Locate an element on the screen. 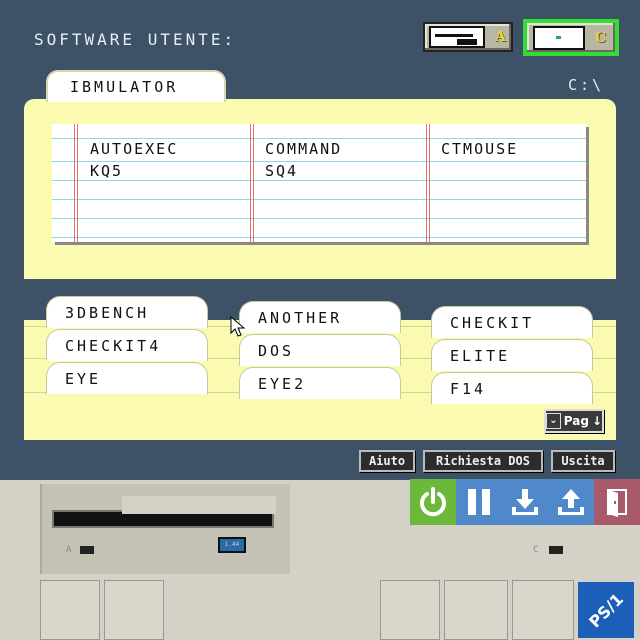 Image resolution: width=640 pixels, height=640 pixels. file-item-kq5: KQ5 is located at coordinates (134, 171).